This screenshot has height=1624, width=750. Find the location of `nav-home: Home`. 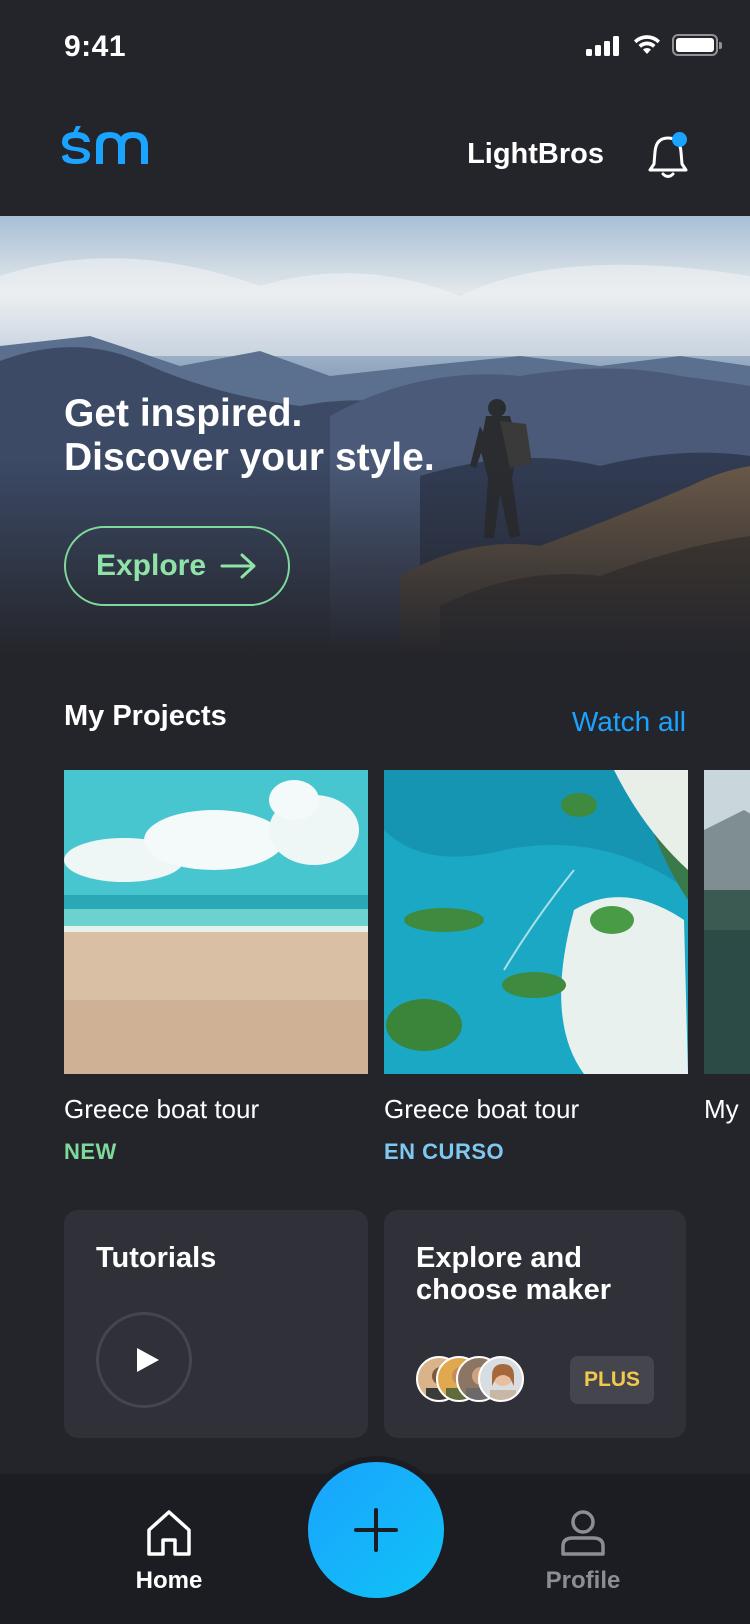

nav-home: Home is located at coordinates (169, 1551).